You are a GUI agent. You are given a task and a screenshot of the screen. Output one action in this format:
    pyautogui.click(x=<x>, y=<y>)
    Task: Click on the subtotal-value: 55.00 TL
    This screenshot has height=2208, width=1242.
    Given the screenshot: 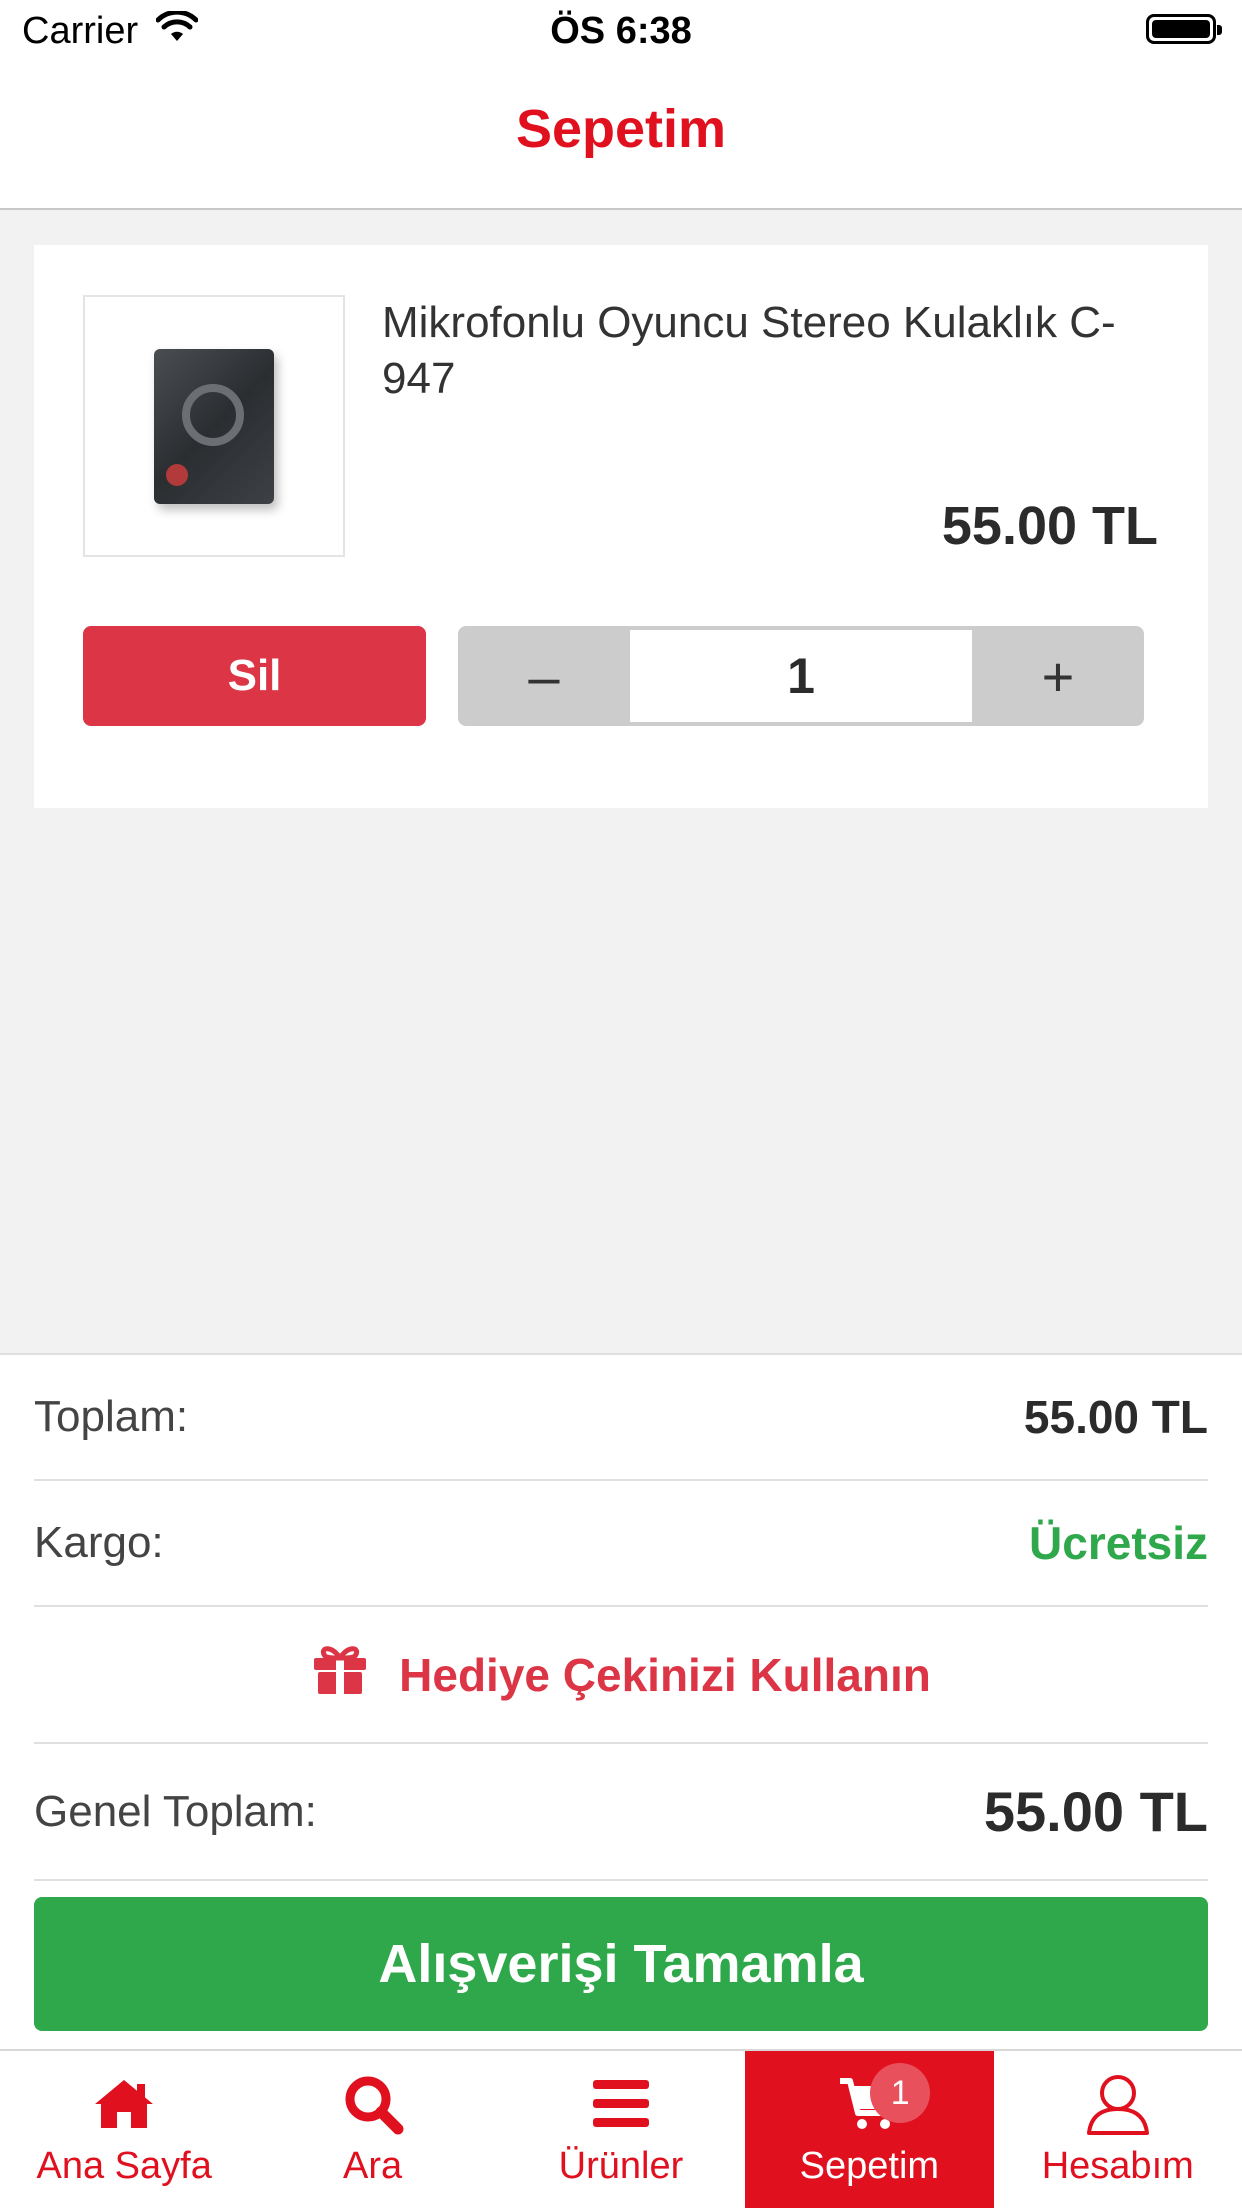 What is the action you would take?
    pyautogui.click(x=1115, y=1417)
    